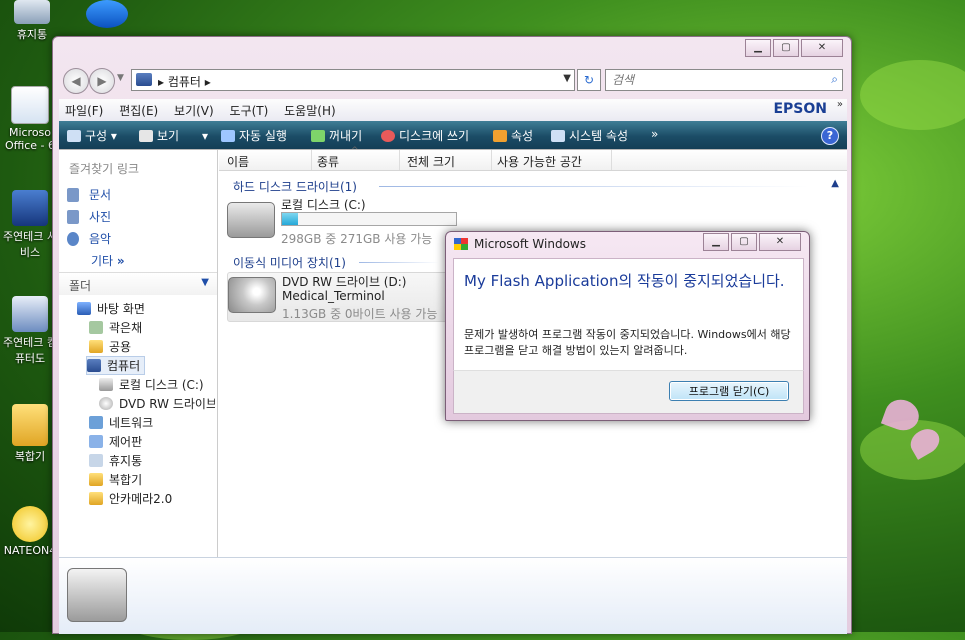 Image resolution: width=965 pixels, height=640 pixels. I want to click on disk-usage-bar, so click(369, 219).